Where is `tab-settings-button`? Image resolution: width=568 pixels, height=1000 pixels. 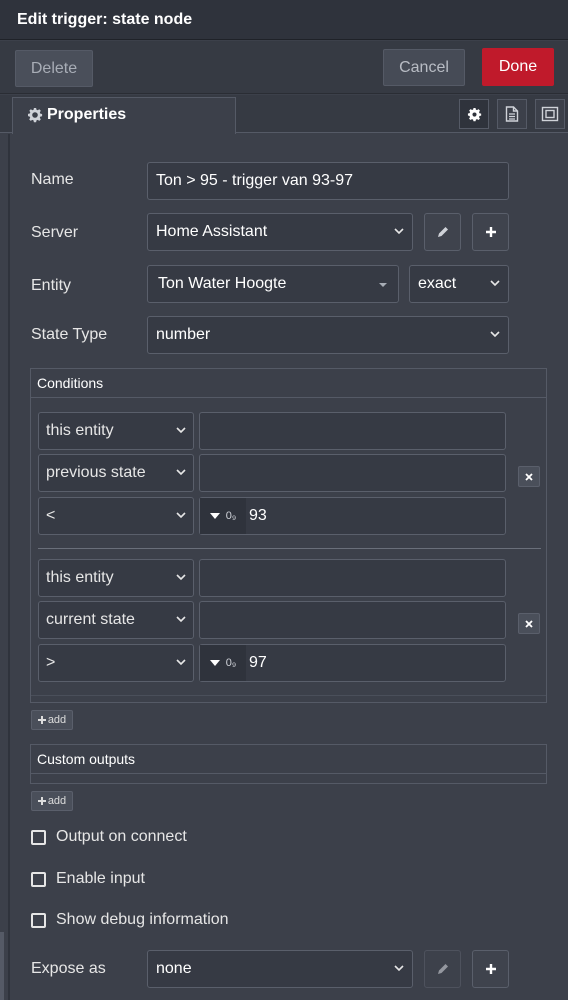
tab-settings-button is located at coordinates (474, 114).